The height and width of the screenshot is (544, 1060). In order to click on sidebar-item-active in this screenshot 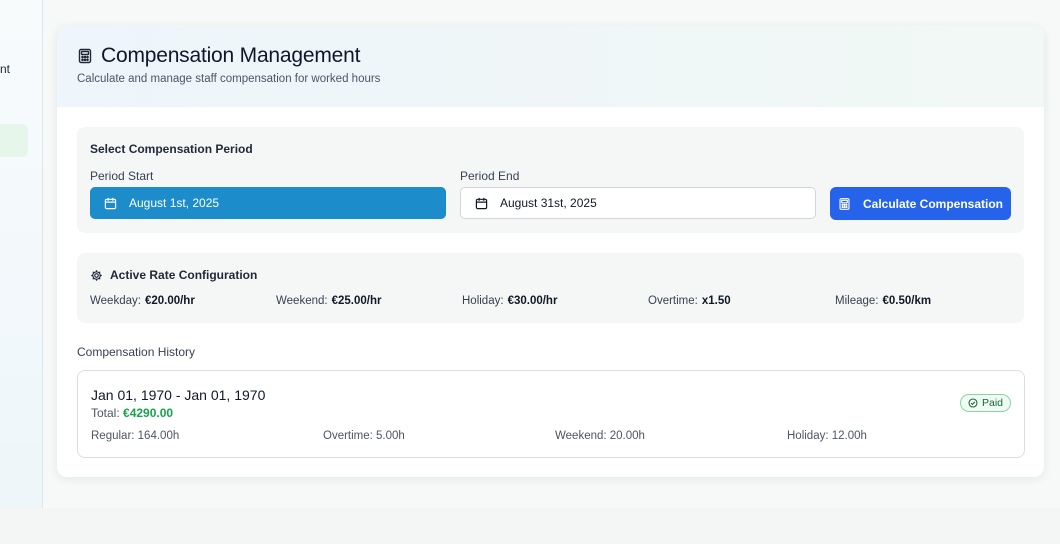, I will do `click(14, 140)`.